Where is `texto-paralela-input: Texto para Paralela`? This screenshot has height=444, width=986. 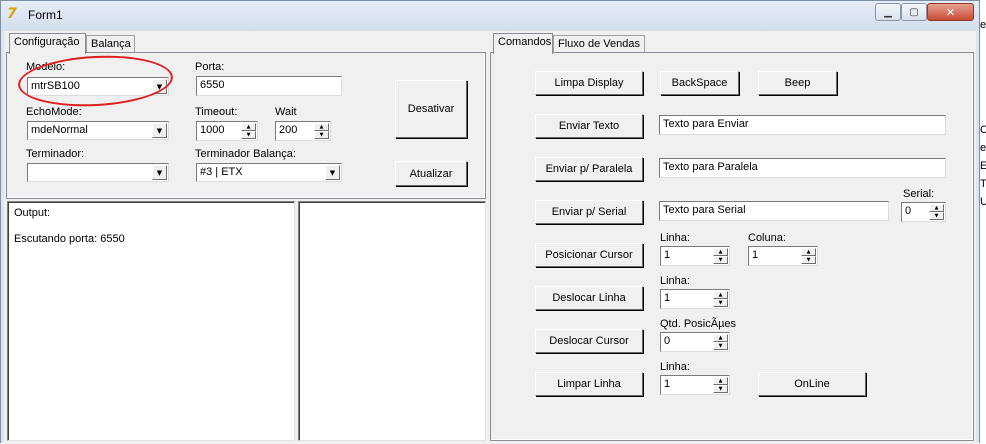
texto-paralela-input: Texto para Paralela is located at coordinates (802, 168).